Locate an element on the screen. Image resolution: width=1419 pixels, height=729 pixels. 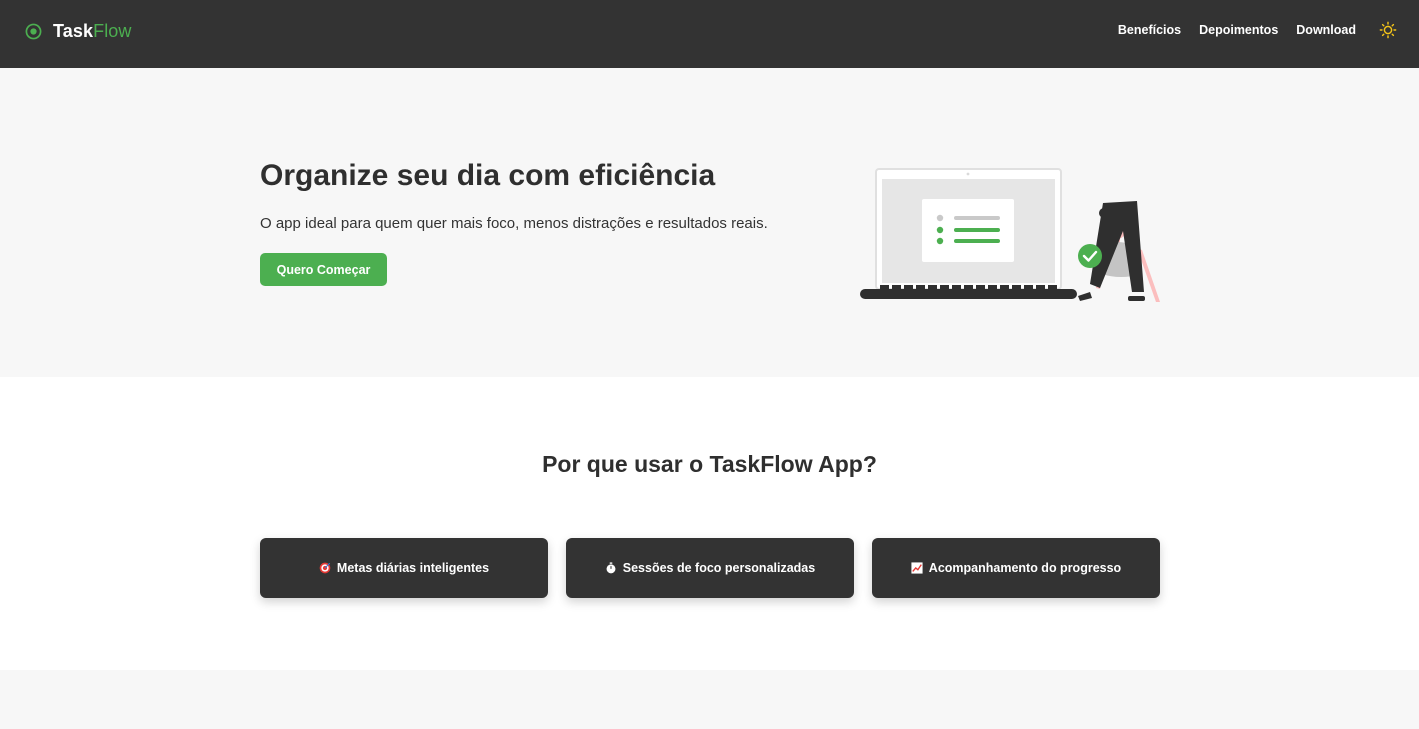
sun-icon is located at coordinates (1388, 30).